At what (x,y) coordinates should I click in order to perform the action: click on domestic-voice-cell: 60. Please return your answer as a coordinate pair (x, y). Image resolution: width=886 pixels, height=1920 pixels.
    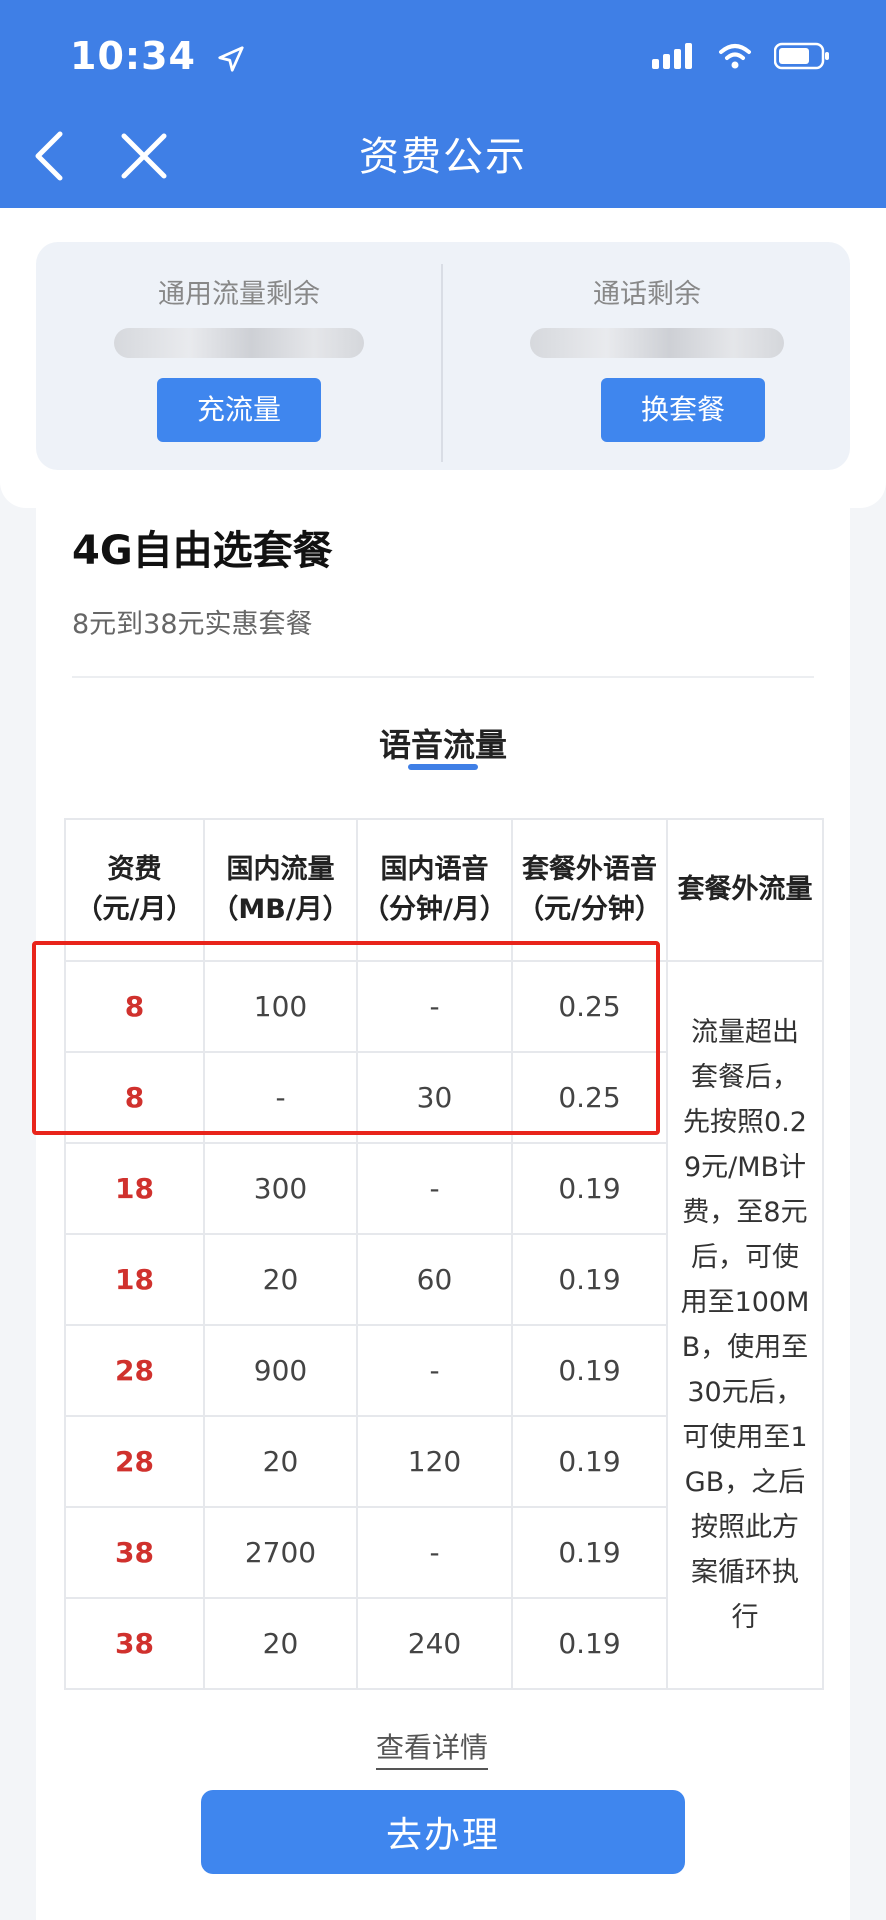
    Looking at the image, I should click on (434, 1279).